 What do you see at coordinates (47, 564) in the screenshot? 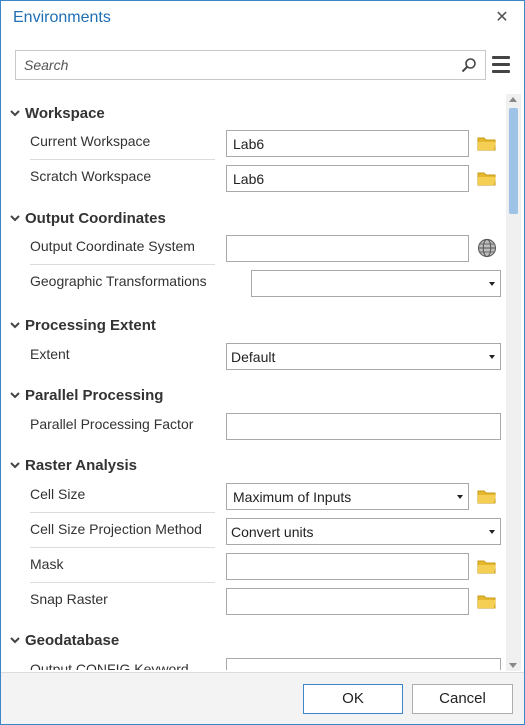
I see `field-label: Mask` at bounding box center [47, 564].